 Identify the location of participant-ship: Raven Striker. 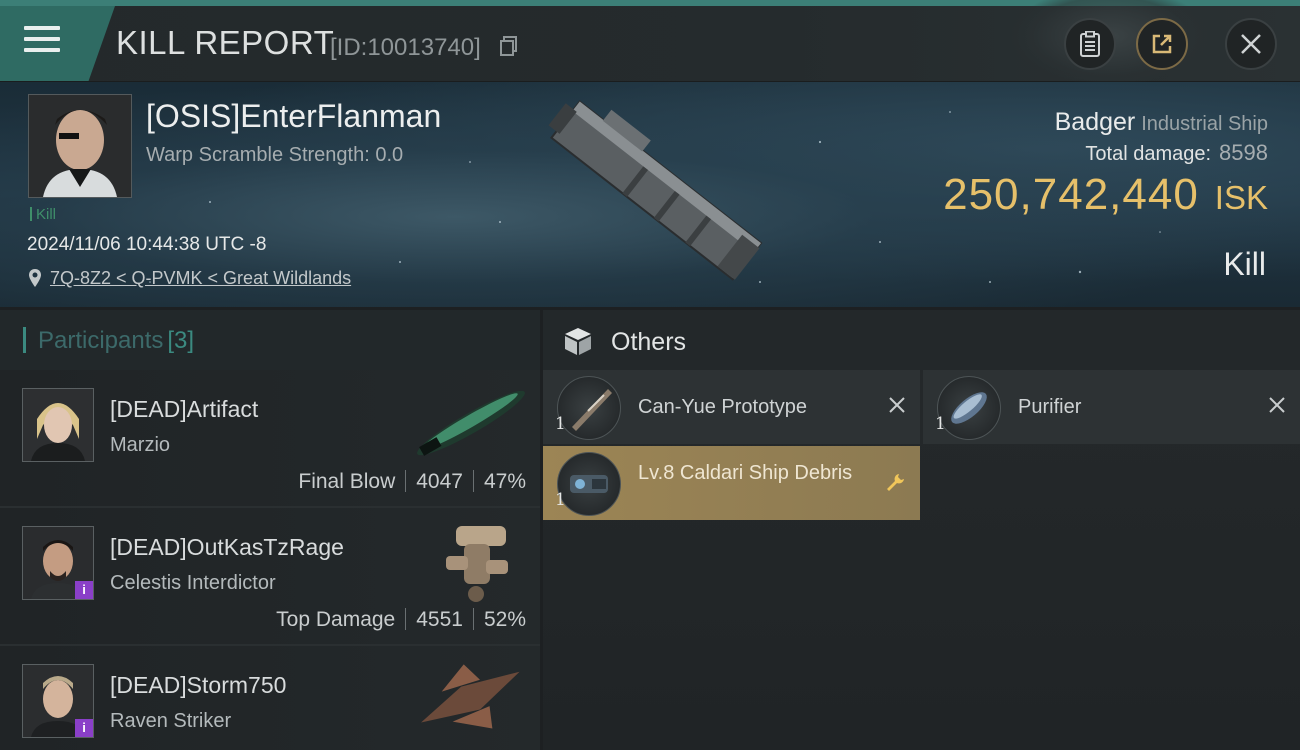
(171, 721).